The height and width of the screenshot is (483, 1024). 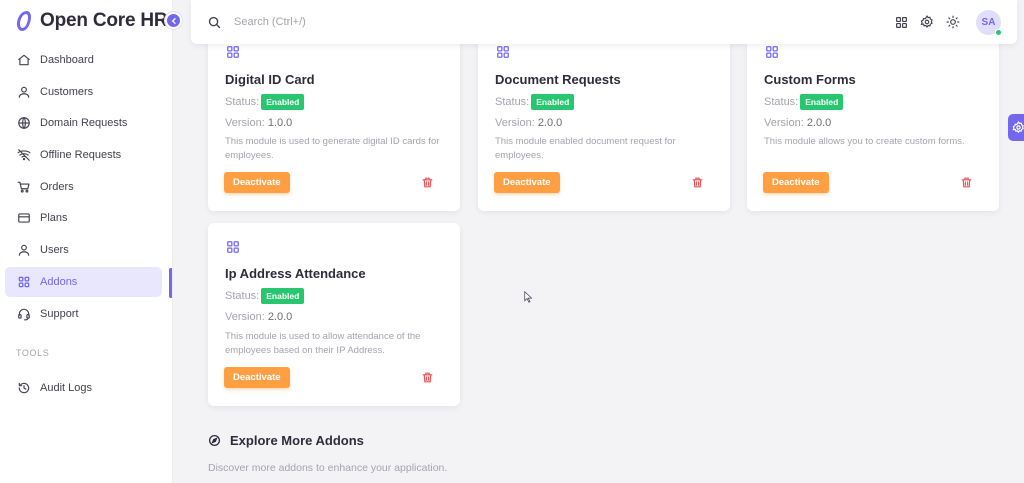 What do you see at coordinates (23, 123) in the screenshot?
I see `globe-icon` at bounding box center [23, 123].